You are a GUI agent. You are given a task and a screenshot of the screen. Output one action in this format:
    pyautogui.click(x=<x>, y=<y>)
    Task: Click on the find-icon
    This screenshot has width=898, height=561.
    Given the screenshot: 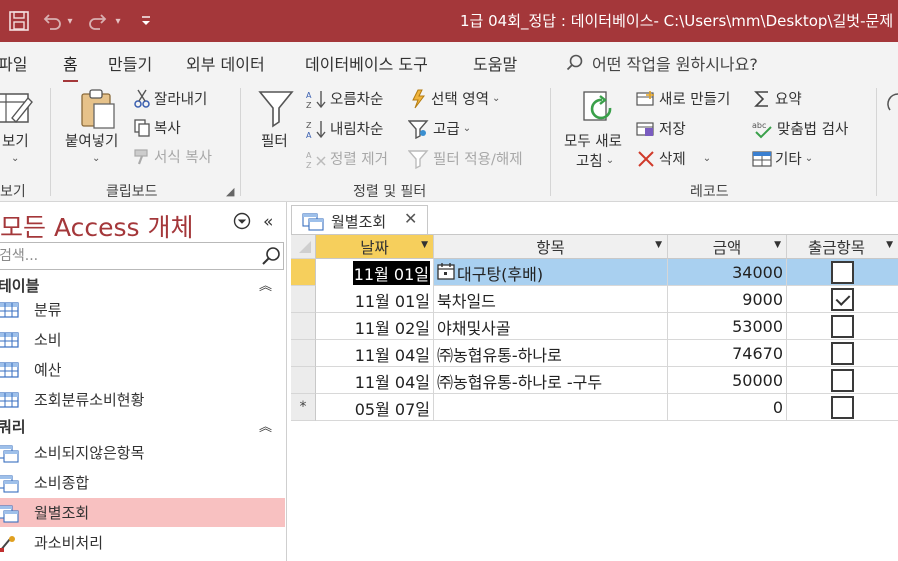 What is the action you would take?
    pyautogui.click(x=891, y=104)
    